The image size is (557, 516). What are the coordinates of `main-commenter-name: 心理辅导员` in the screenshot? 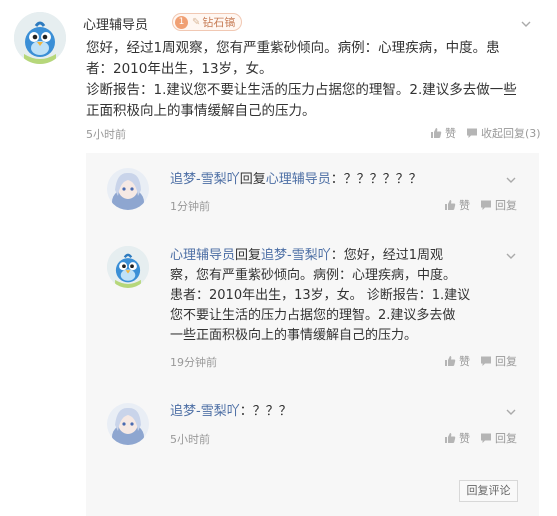 It's located at (115, 23).